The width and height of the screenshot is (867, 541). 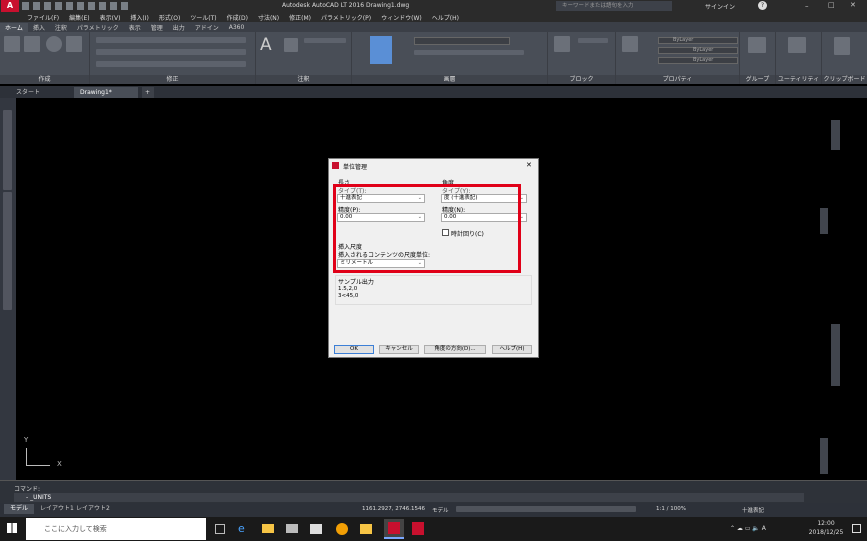 I want to click on match-properties-icon, so click(x=630, y=44).